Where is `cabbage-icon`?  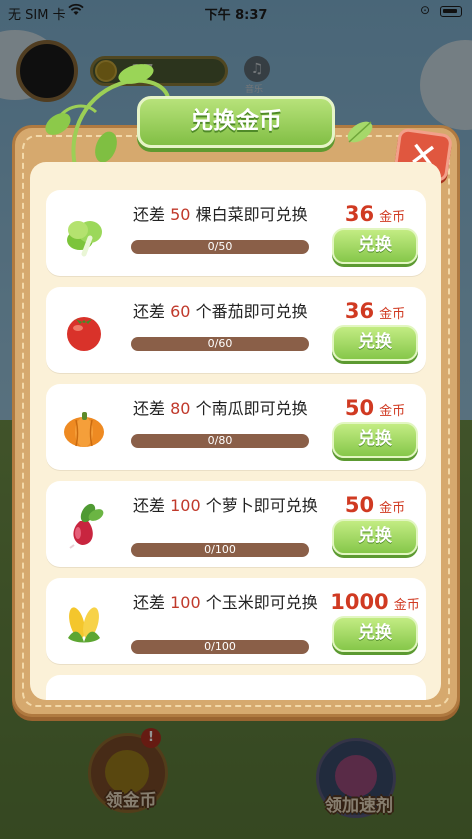
cabbage-icon is located at coordinates (84, 239).